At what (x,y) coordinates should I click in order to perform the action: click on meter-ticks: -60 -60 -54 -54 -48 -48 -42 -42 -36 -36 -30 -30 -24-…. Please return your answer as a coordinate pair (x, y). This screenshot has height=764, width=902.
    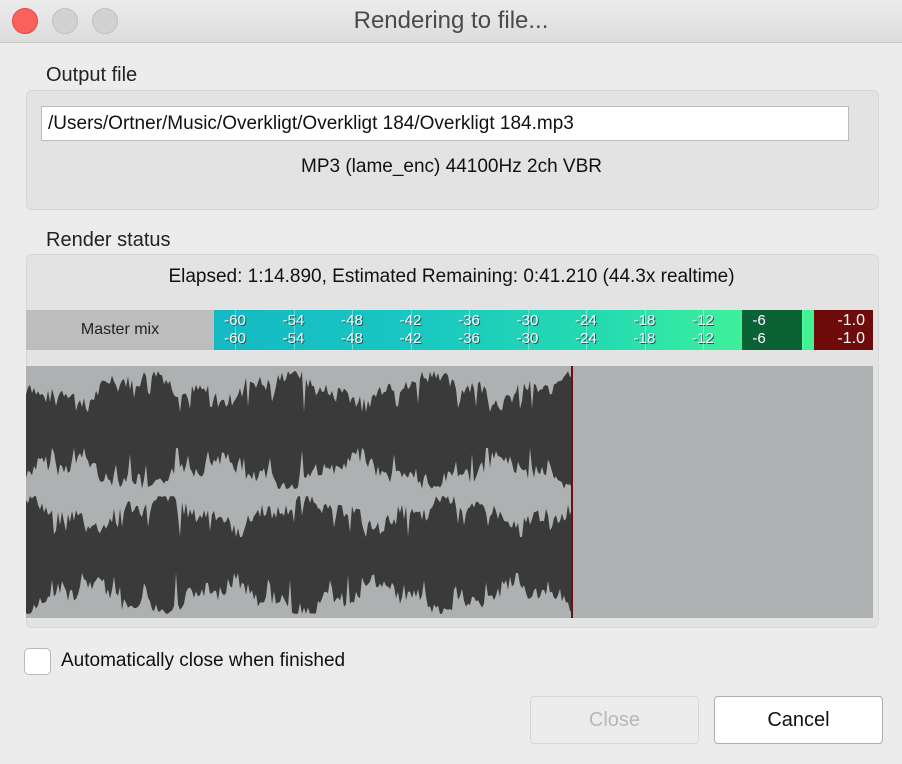
    Looking at the image, I should click on (478, 330).